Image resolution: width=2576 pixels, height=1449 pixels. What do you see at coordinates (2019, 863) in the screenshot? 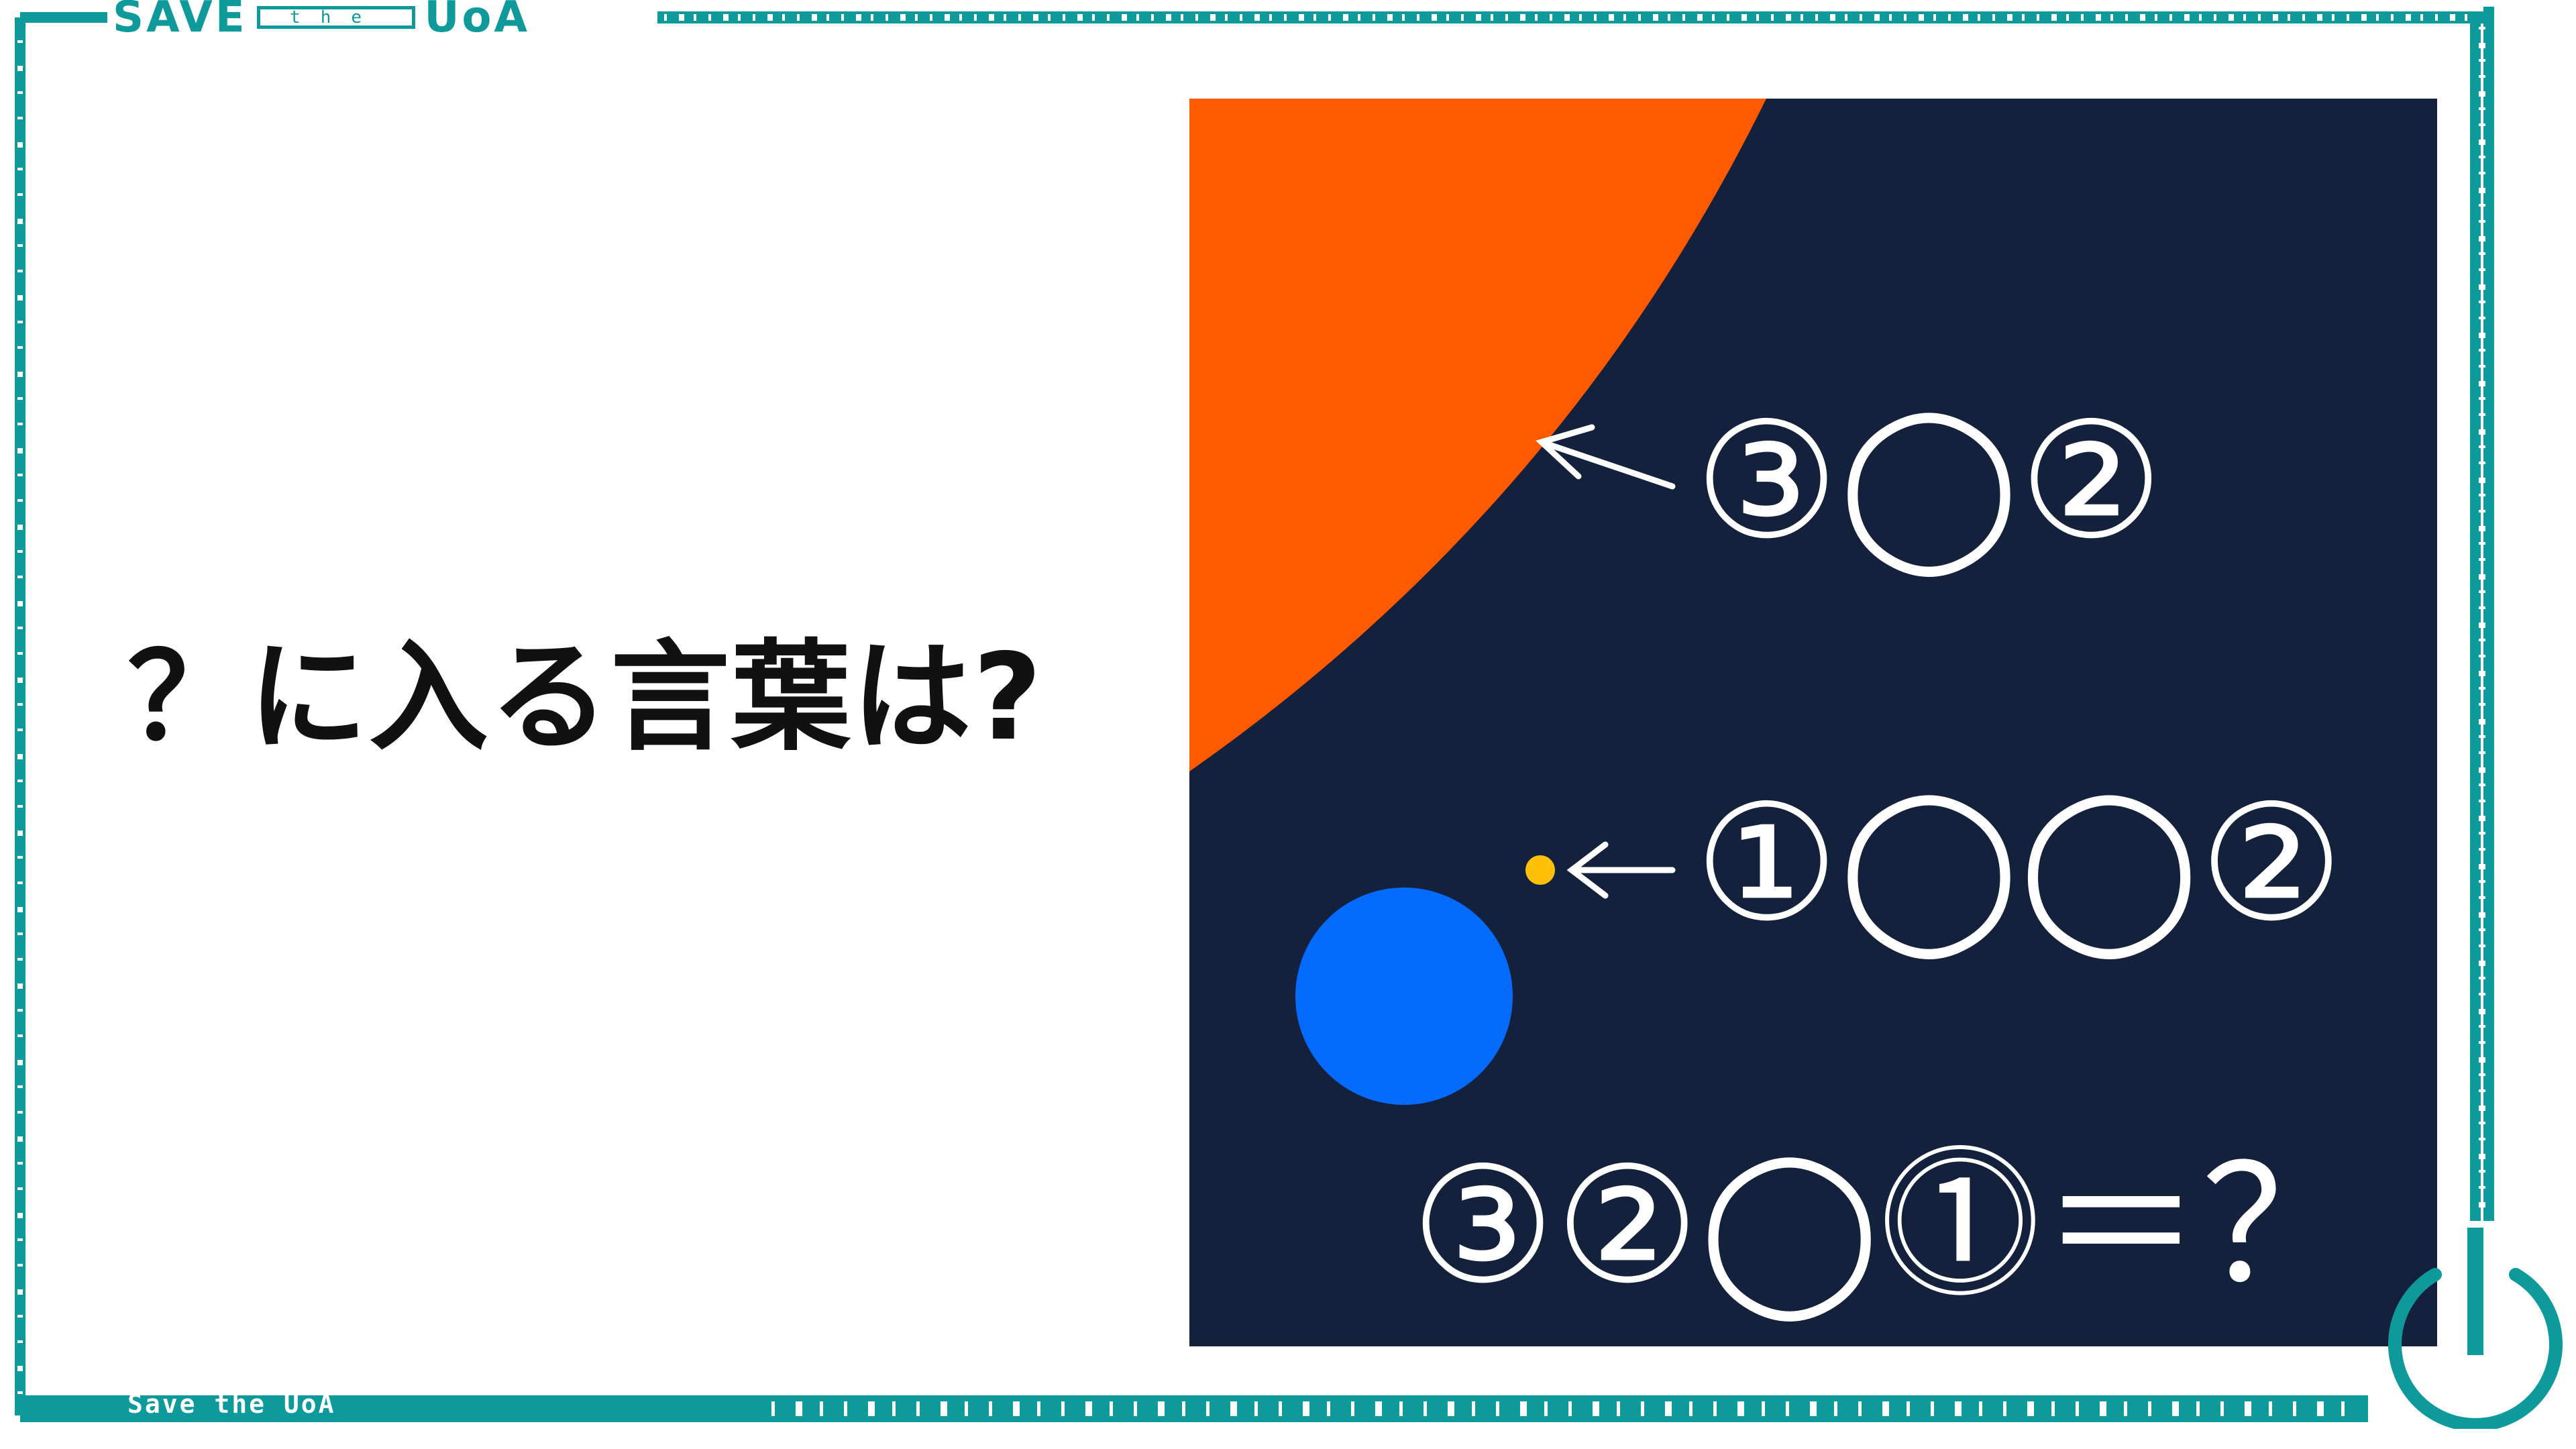
I see `clue-moon: ①◯◯②` at bounding box center [2019, 863].